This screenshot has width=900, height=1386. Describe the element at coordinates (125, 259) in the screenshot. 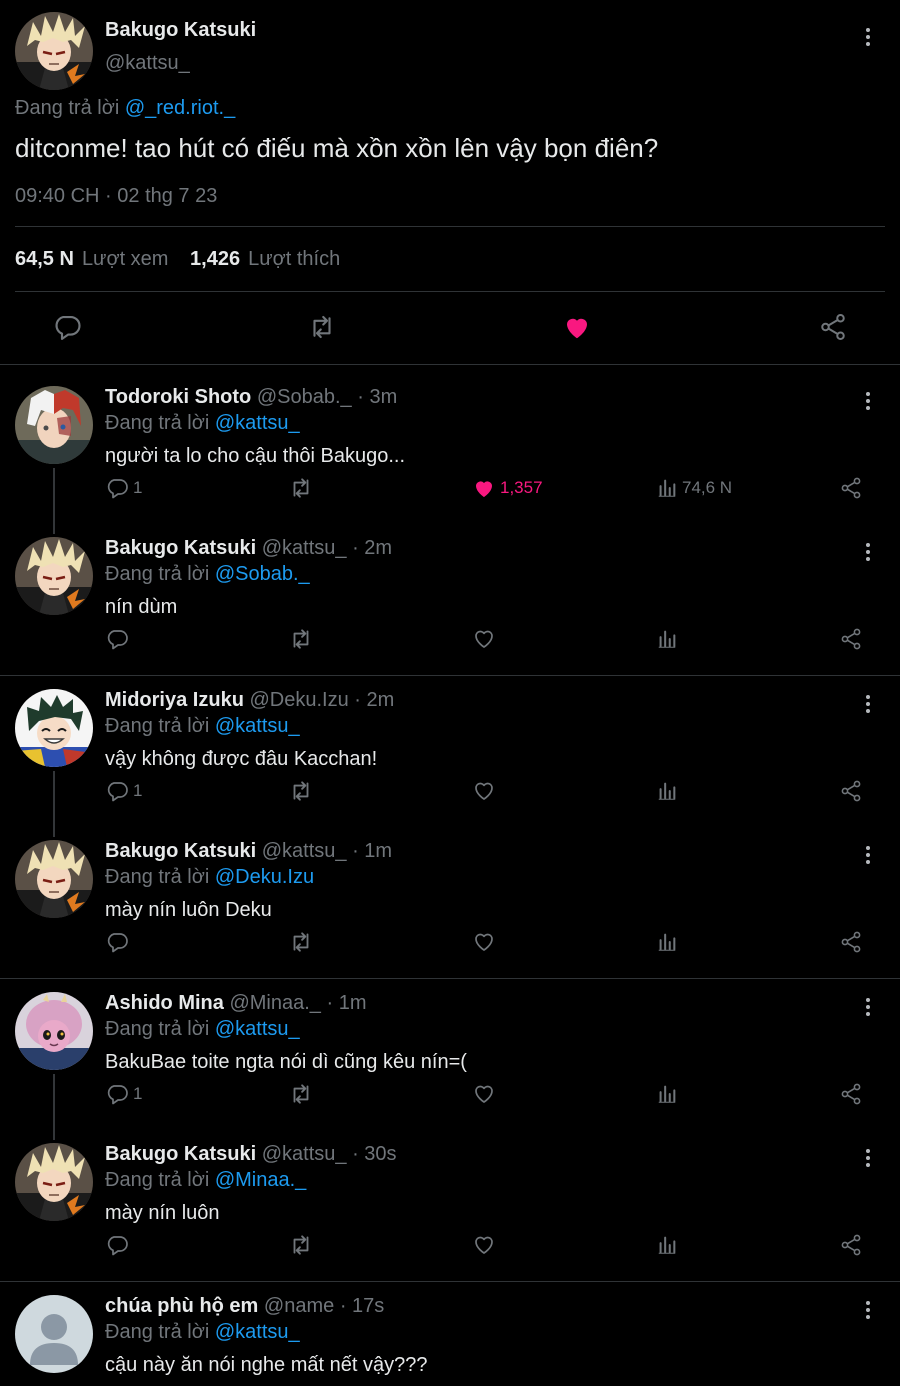

I see `views-label: Lượt xem` at that location.